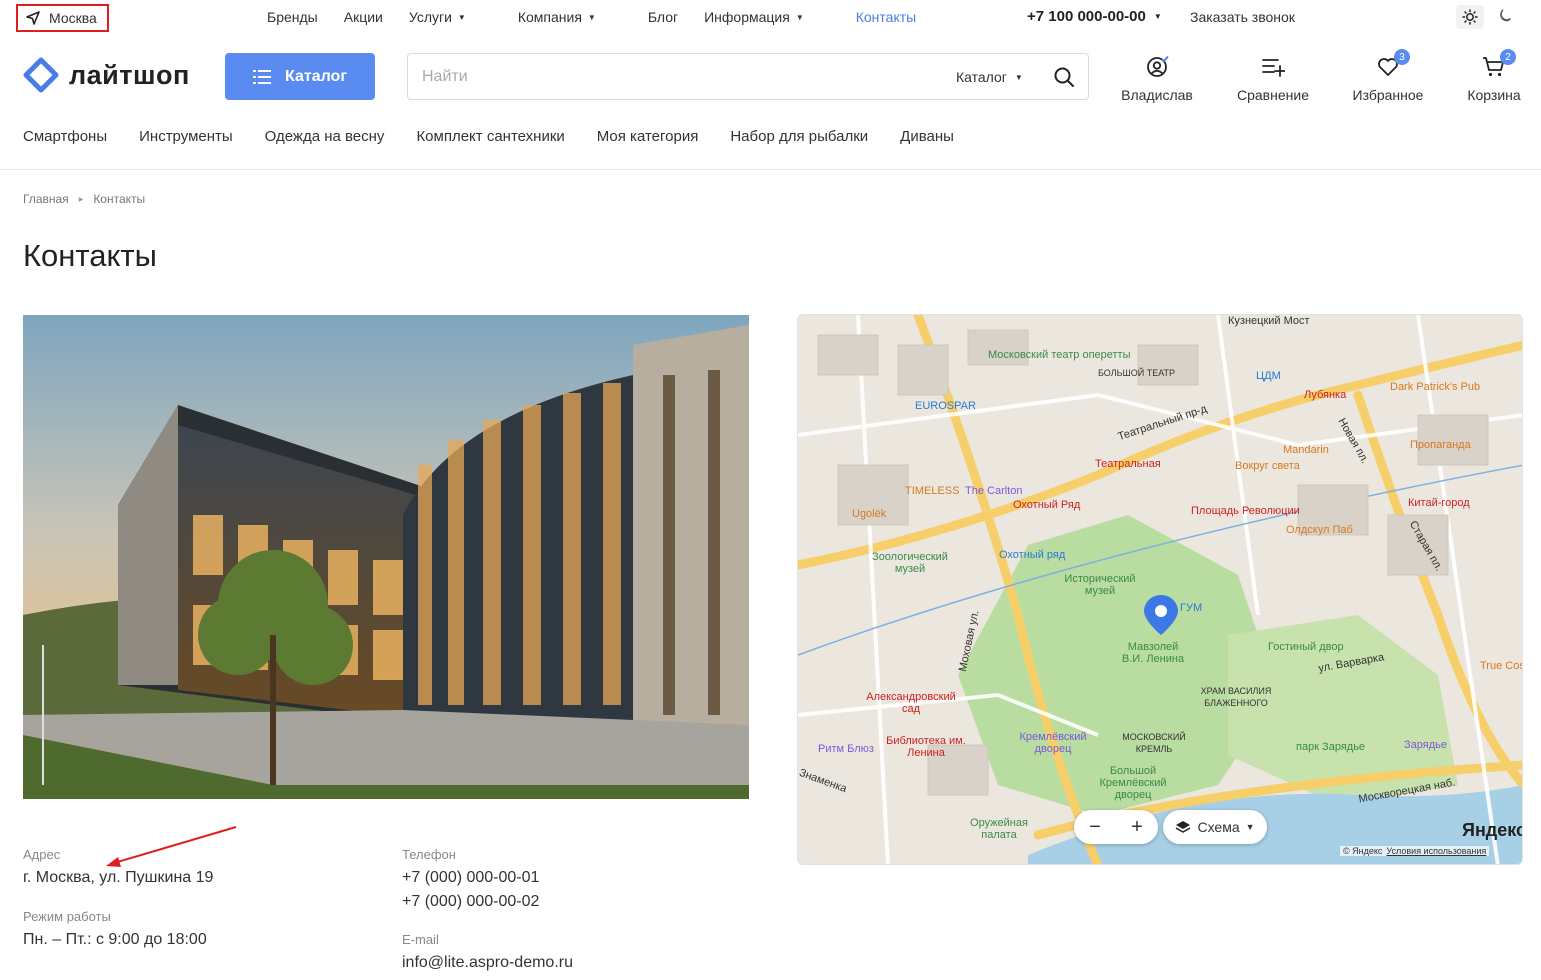 The image size is (1541, 980). What do you see at coordinates (325, 136) in the screenshot?
I see `category-item: Одежда на весну` at bounding box center [325, 136].